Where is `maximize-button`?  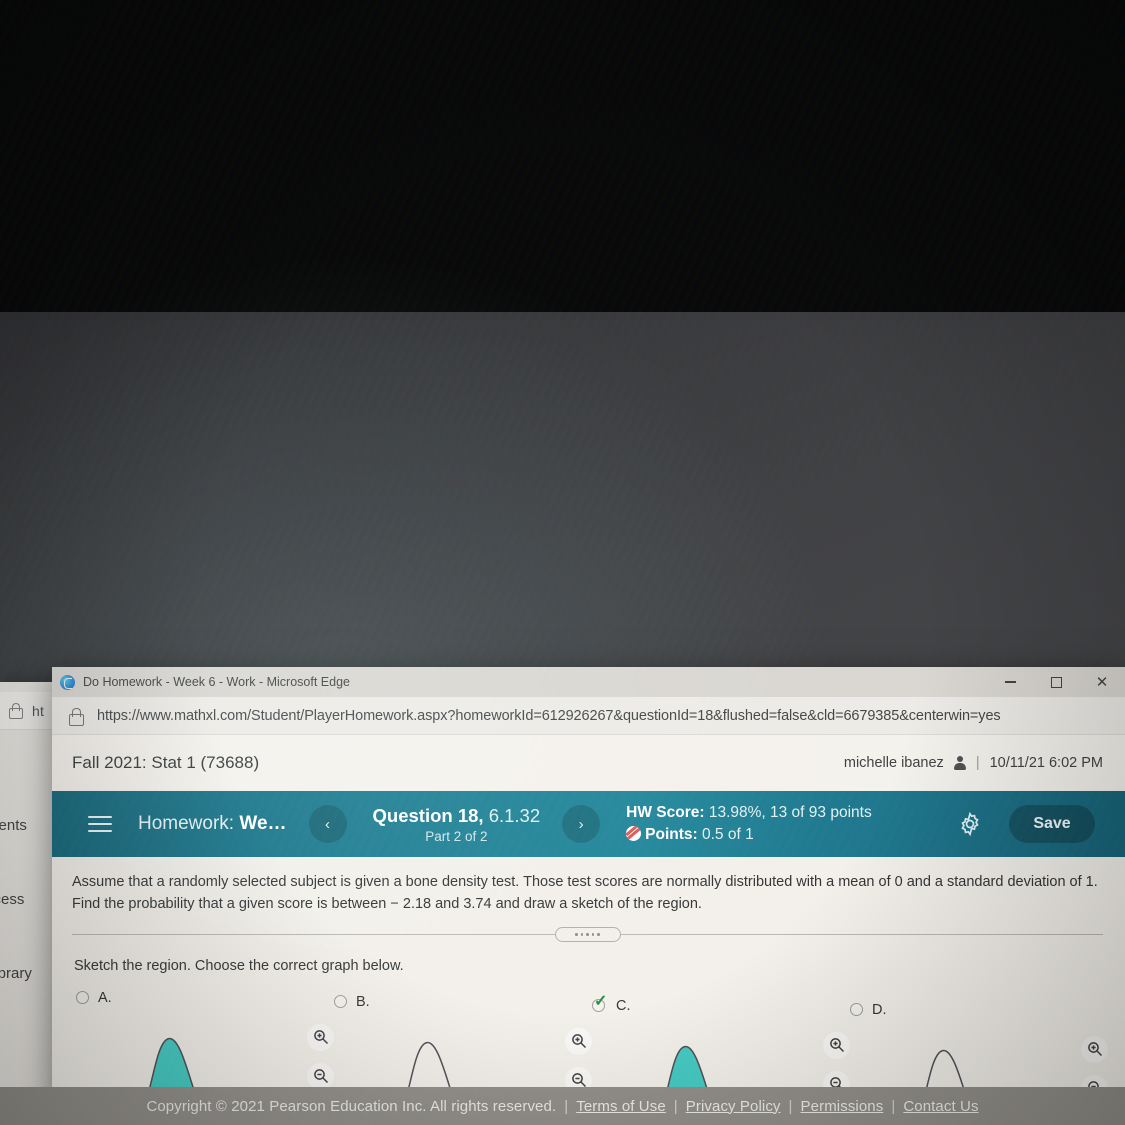
maximize-button is located at coordinates (1056, 682).